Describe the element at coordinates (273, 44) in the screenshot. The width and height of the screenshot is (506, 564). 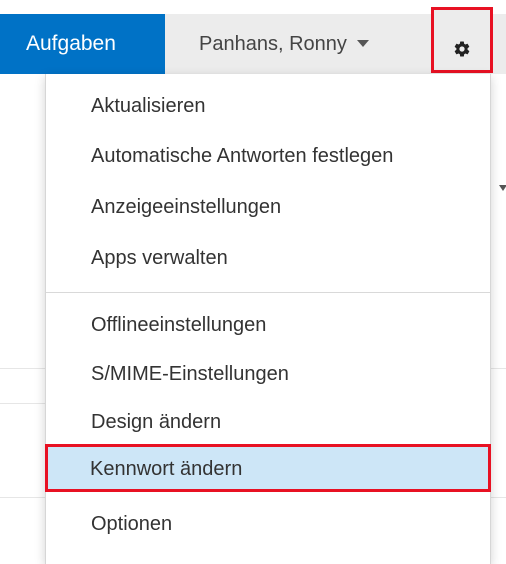
I see `user-name-label: Panhans, Ronny` at that location.